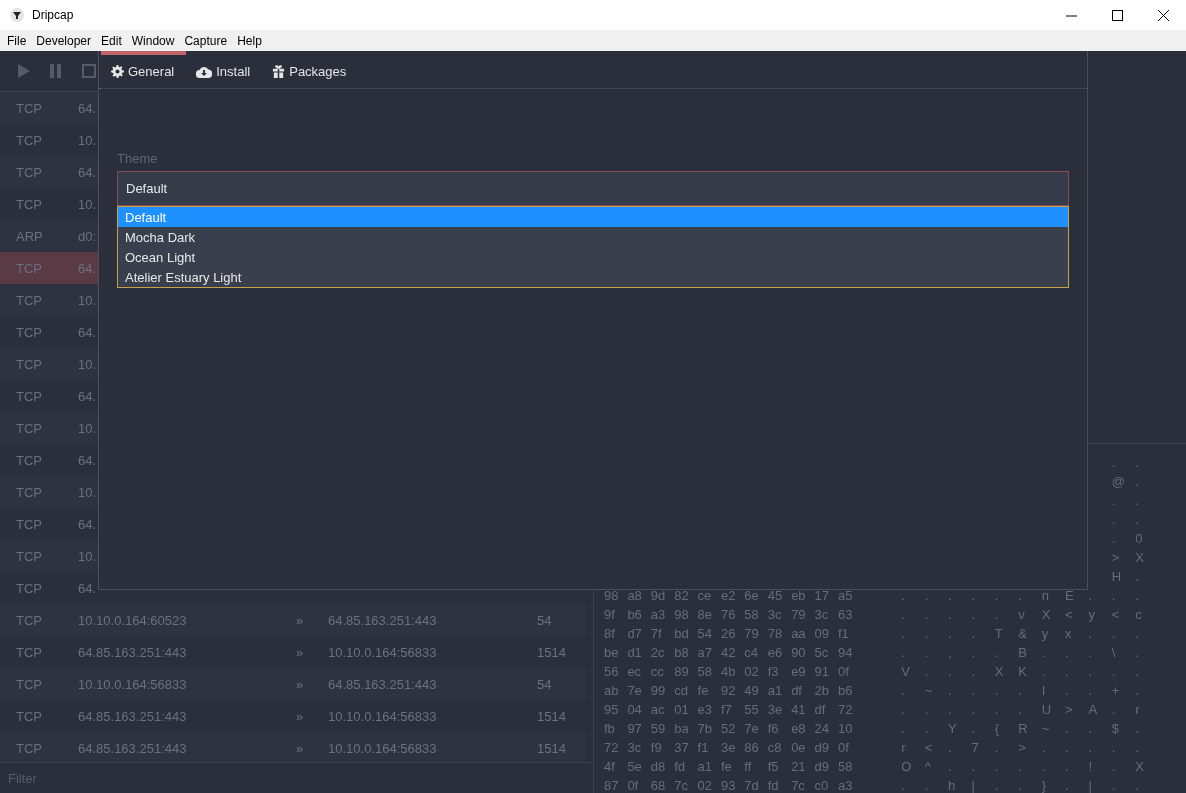  I want to click on ascii-char: ~, so click(929, 690).